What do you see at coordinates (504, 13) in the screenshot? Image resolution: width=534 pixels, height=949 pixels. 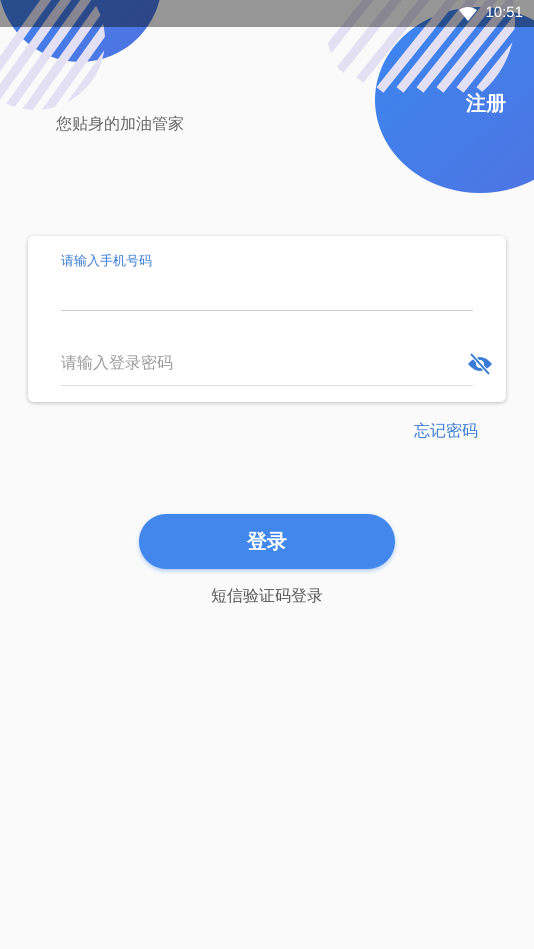 I see `status-time: 10:51` at bounding box center [504, 13].